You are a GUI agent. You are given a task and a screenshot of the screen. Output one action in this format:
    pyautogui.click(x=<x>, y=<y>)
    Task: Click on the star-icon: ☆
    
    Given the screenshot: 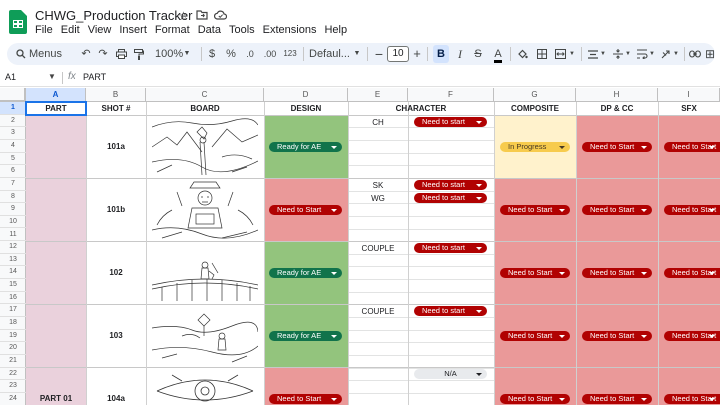 What is the action you would take?
    pyautogui.click(x=183, y=16)
    